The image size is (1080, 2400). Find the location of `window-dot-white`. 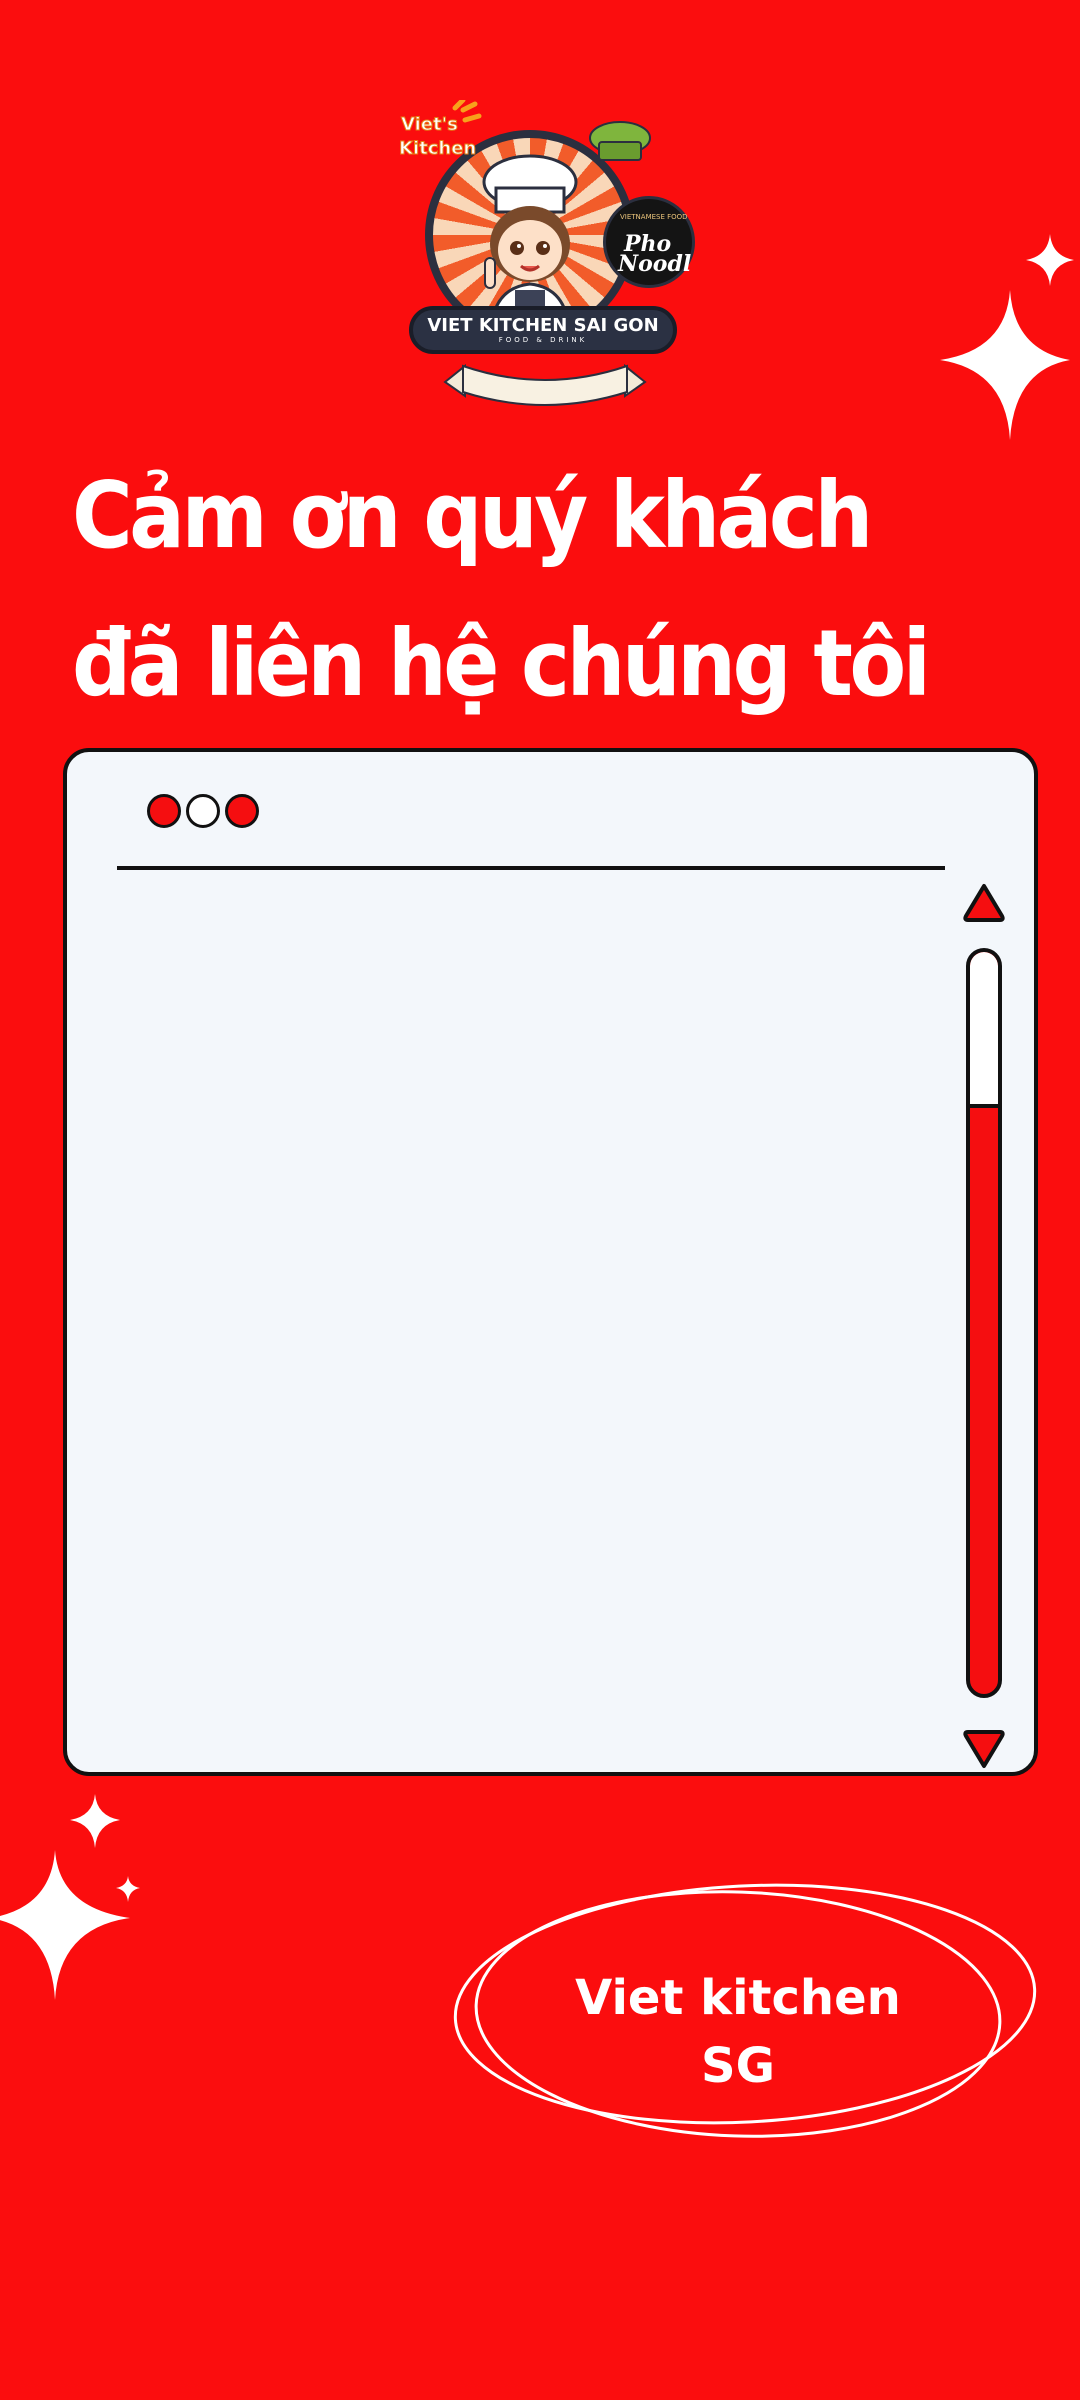

window-dot-white is located at coordinates (203, 811).